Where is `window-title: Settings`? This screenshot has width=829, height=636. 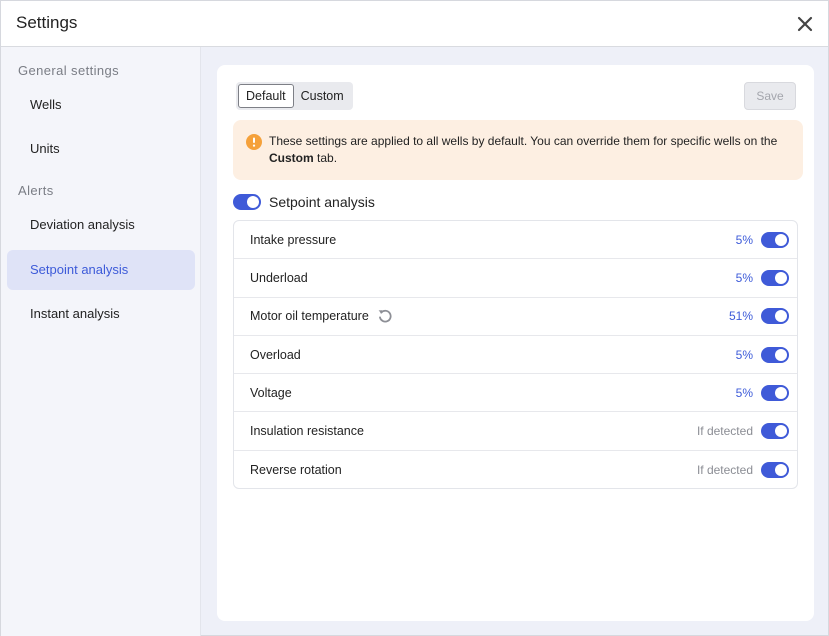 window-title: Settings is located at coordinates (47, 22).